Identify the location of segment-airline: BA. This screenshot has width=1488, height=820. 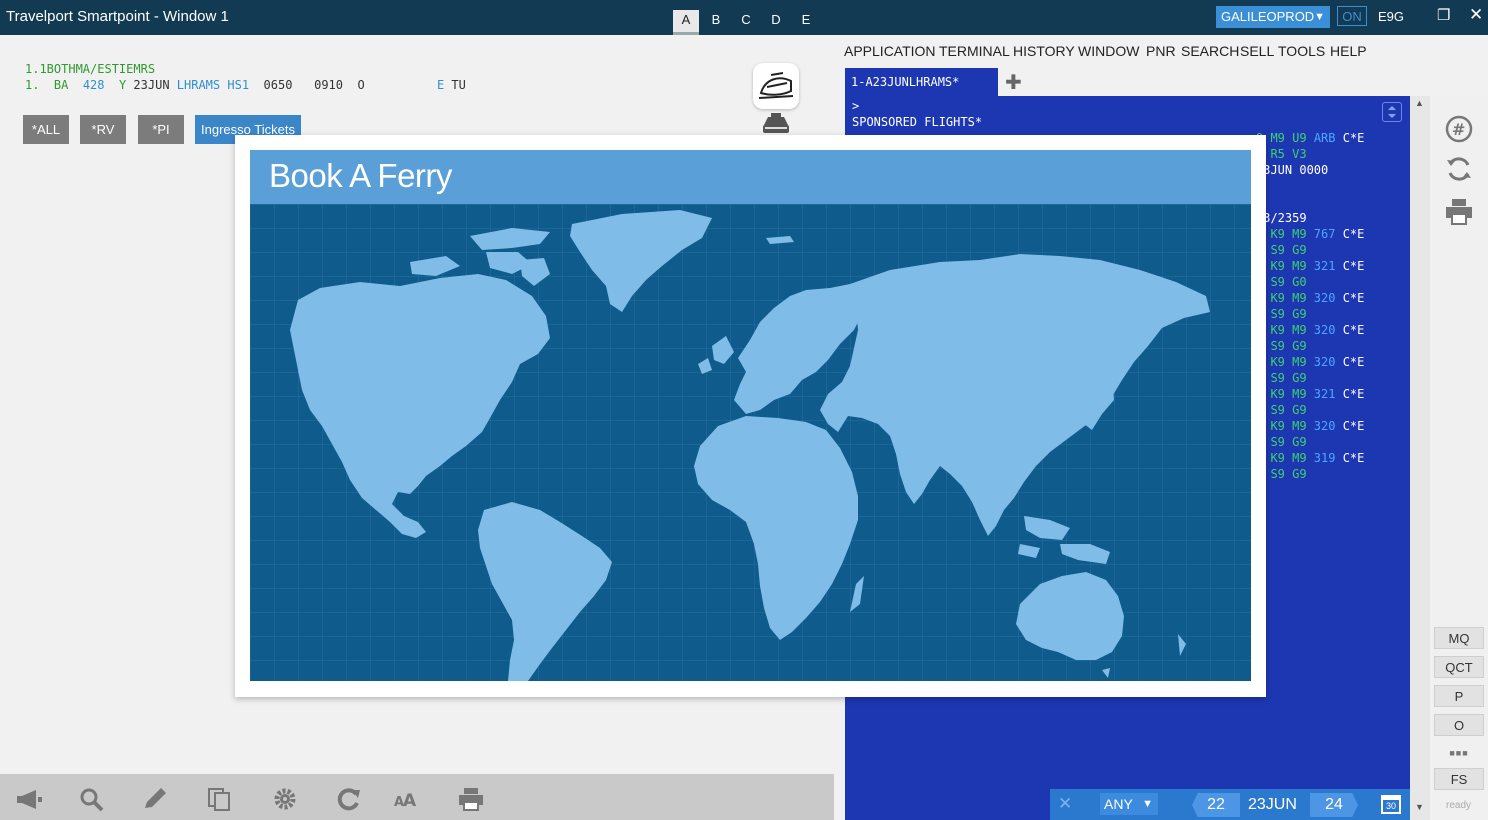
(61, 85).